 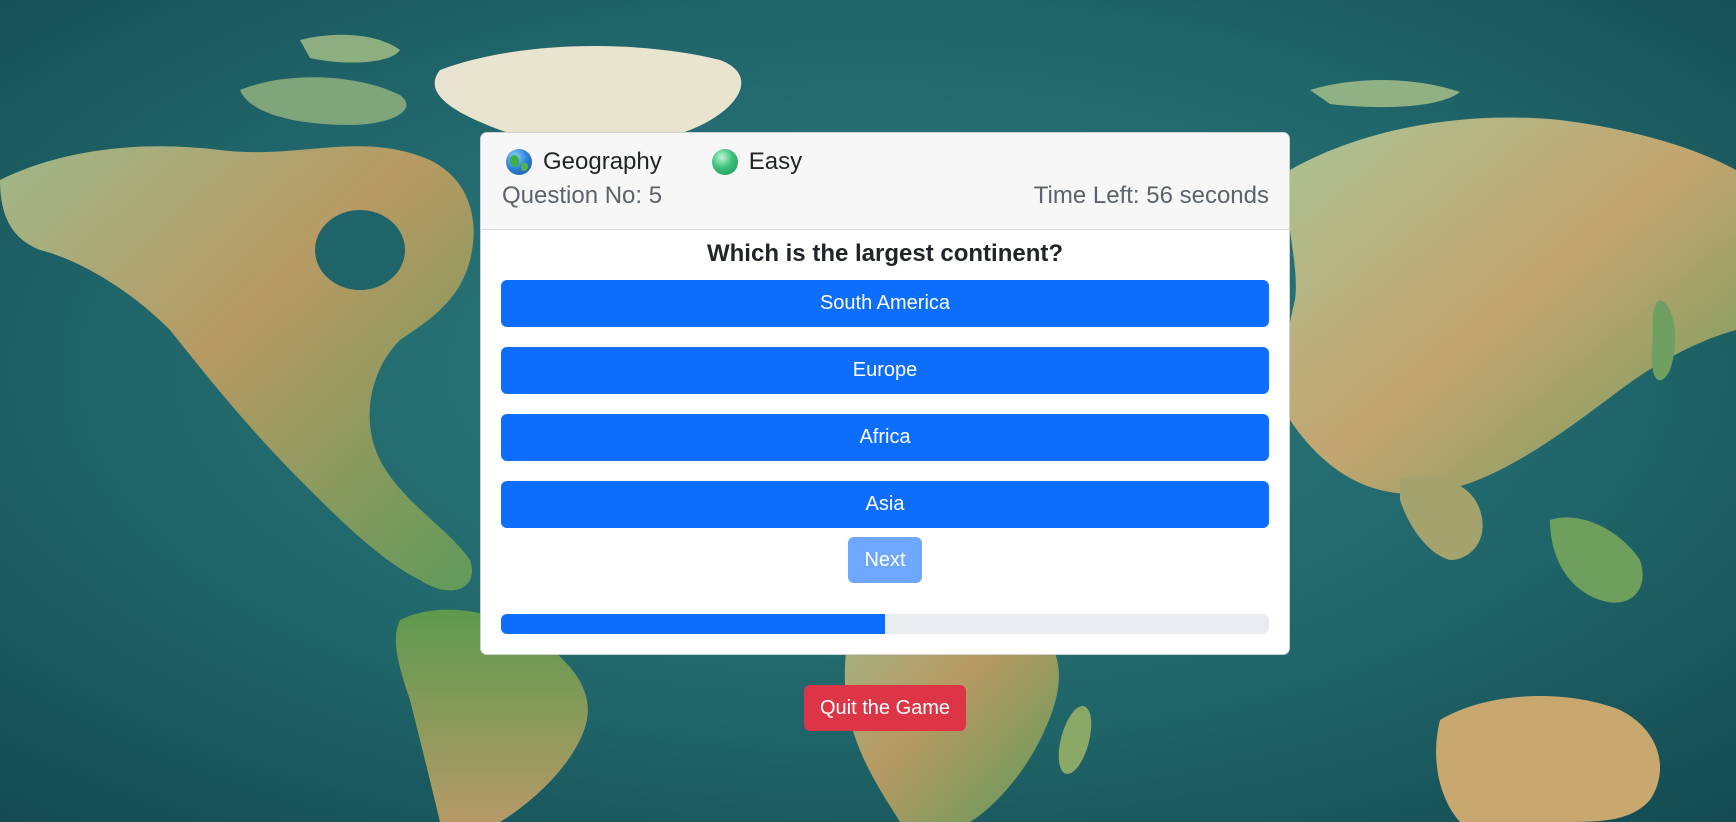 What do you see at coordinates (885, 303) in the screenshot?
I see `answer-option-south-america: South America` at bounding box center [885, 303].